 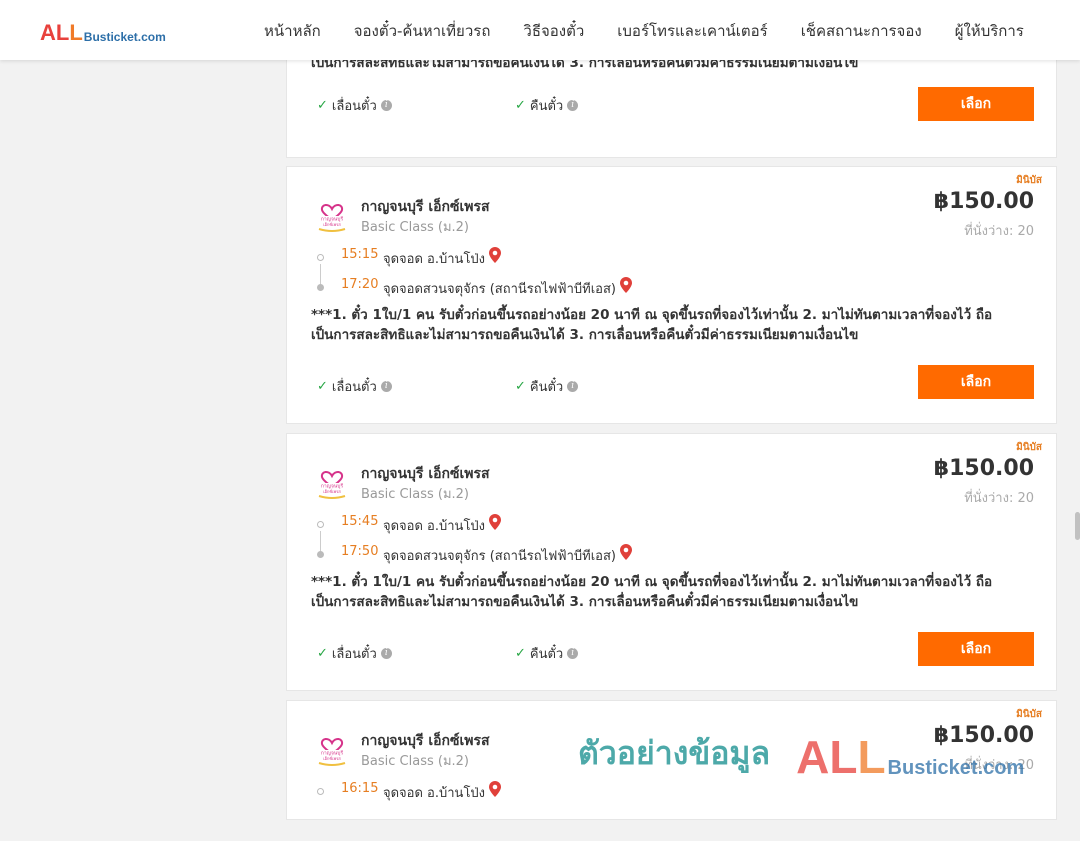 I want to click on depart-time: 16:15, so click(x=360, y=788).